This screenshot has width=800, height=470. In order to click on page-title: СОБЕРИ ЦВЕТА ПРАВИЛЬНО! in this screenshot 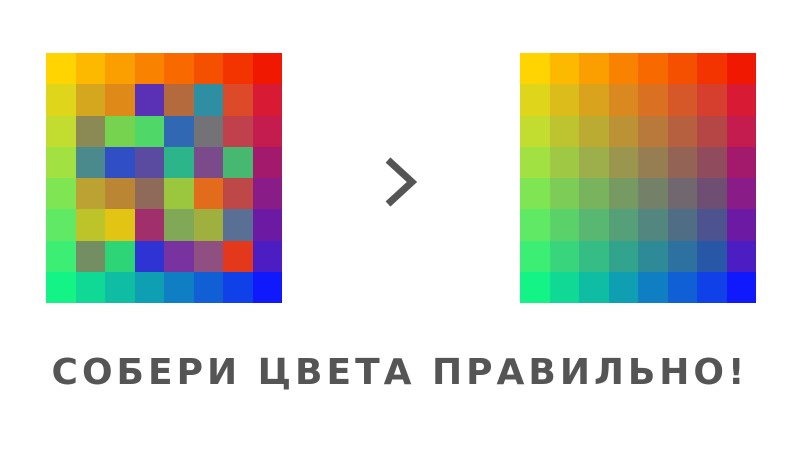, I will do `click(400, 372)`.